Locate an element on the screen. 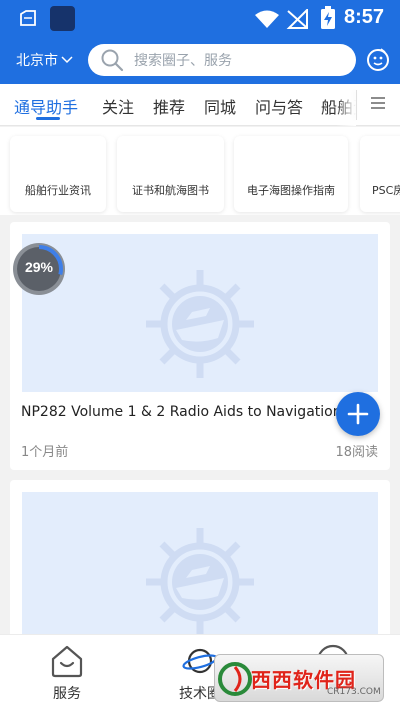 Image resolution: width=400 pixels, height=710 pixels. status-bar: 8:57 is located at coordinates (200, 18).